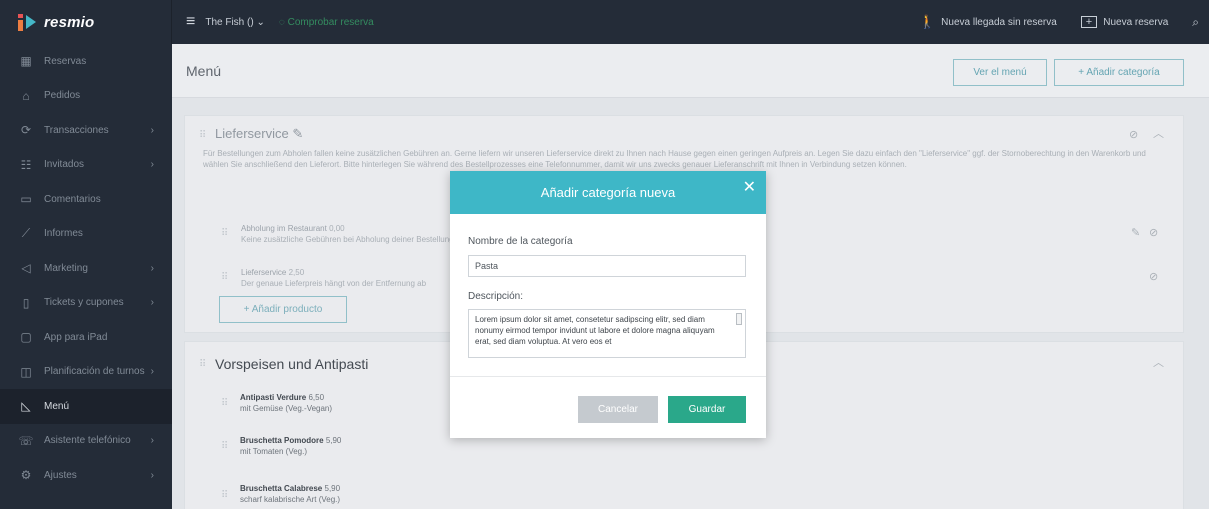  Describe the element at coordinates (618, 409) in the screenshot. I see `cancel-button: Cancelar` at that location.